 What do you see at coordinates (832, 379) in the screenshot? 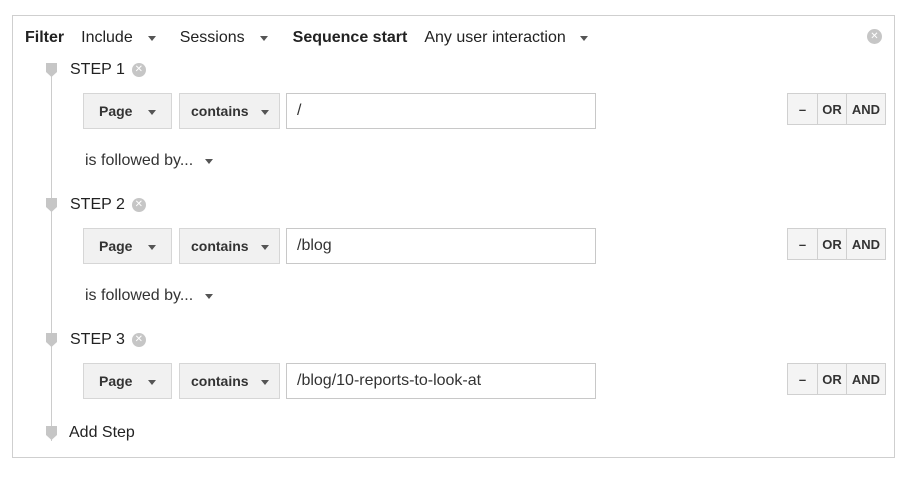
I see `step-3-or-button: OR` at bounding box center [832, 379].